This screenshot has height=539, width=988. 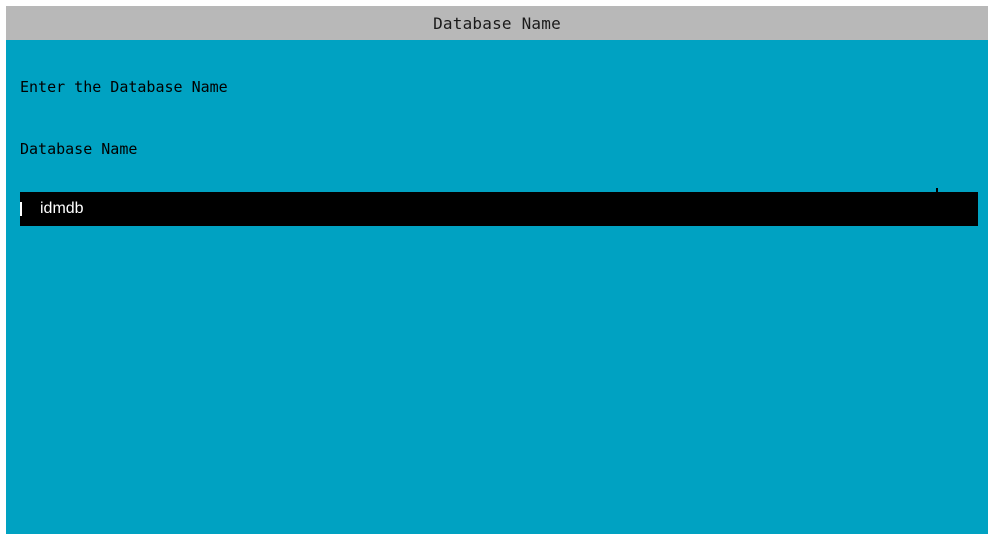 What do you see at coordinates (124, 87) in the screenshot?
I see `instruction-text: Enter the Database Name` at bounding box center [124, 87].